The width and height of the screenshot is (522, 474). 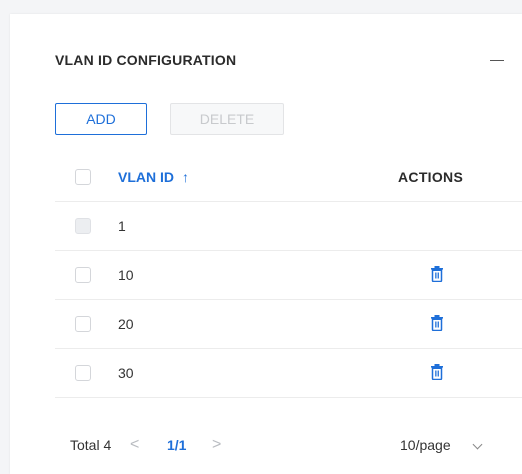 I want to click on chevron-left-icon: <, so click(x=134, y=445).